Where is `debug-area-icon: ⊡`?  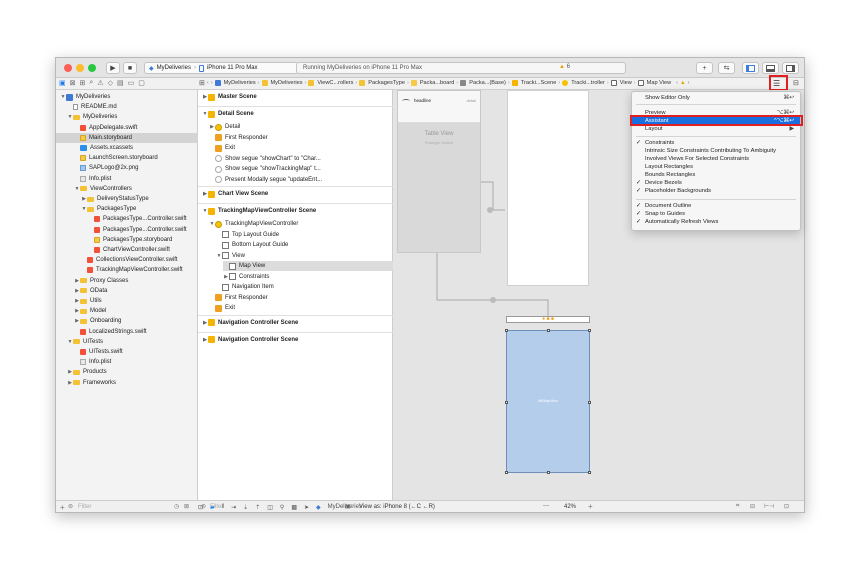 debug-area-icon: ⊡ is located at coordinates (200, 507).